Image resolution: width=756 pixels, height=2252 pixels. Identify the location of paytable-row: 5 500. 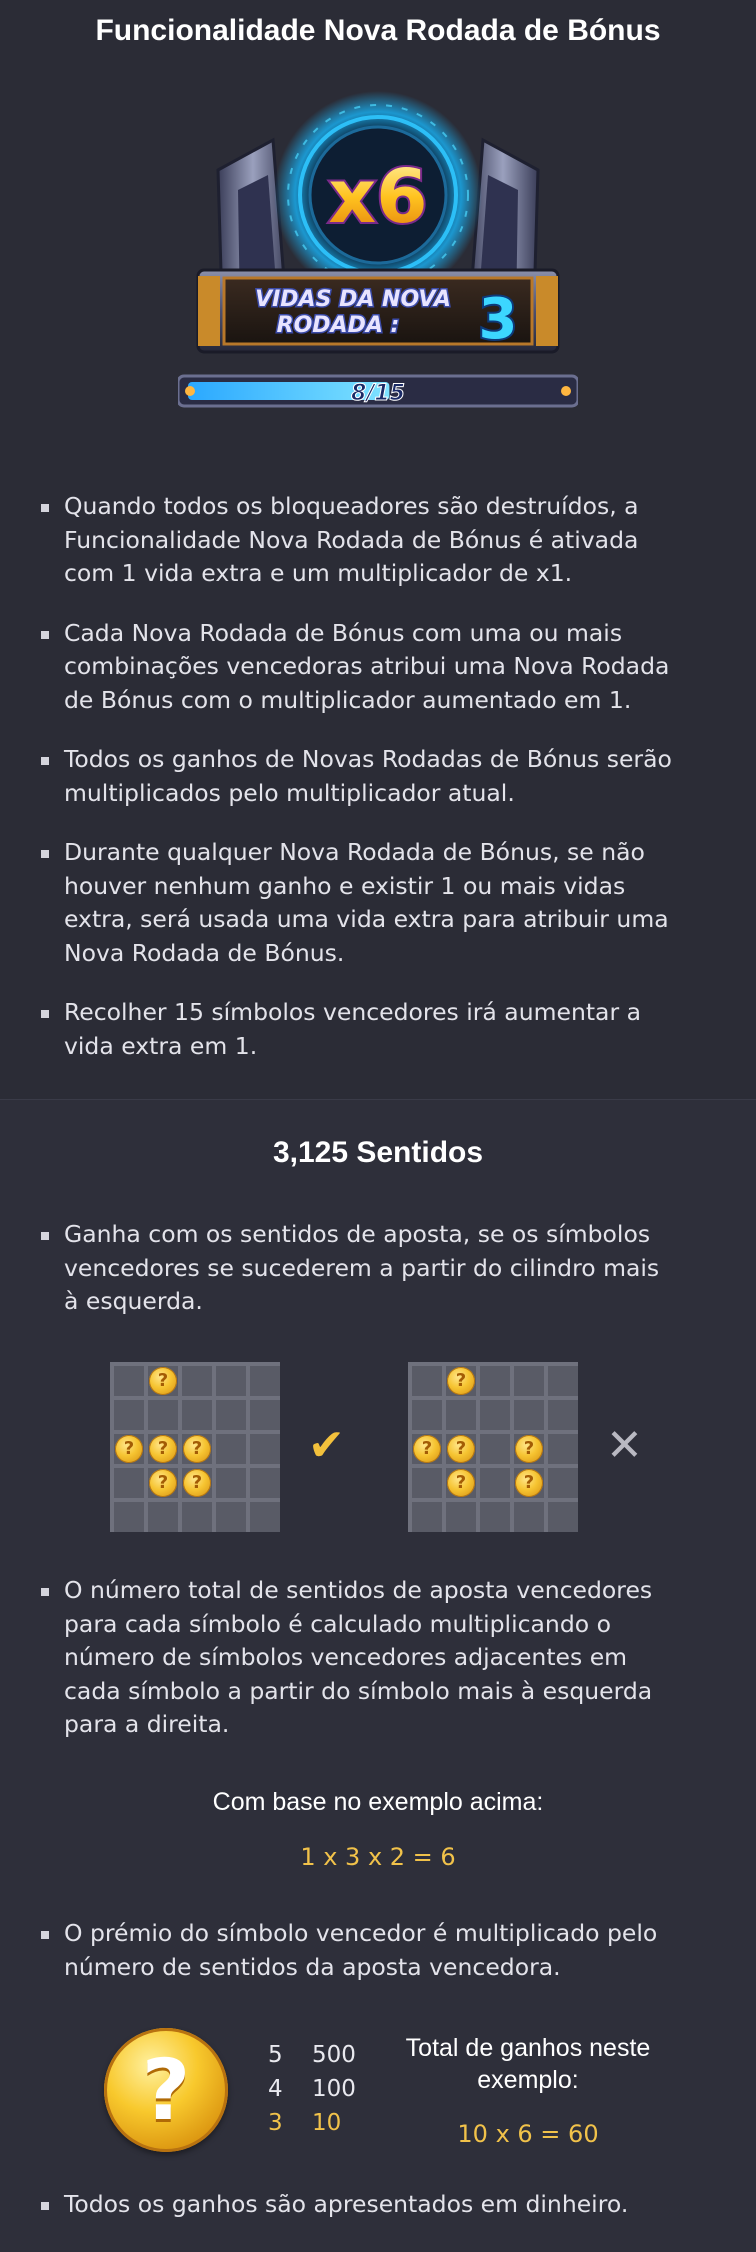
(323, 2055).